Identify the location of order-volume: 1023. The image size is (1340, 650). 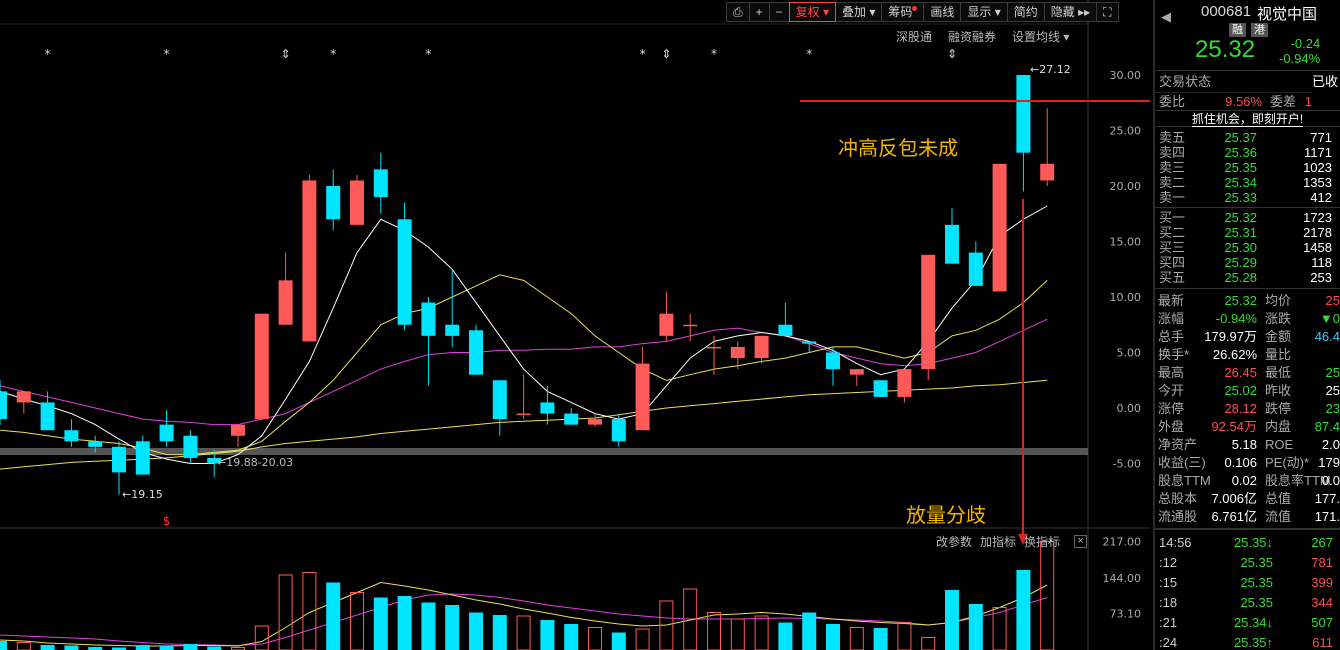
(1317, 167).